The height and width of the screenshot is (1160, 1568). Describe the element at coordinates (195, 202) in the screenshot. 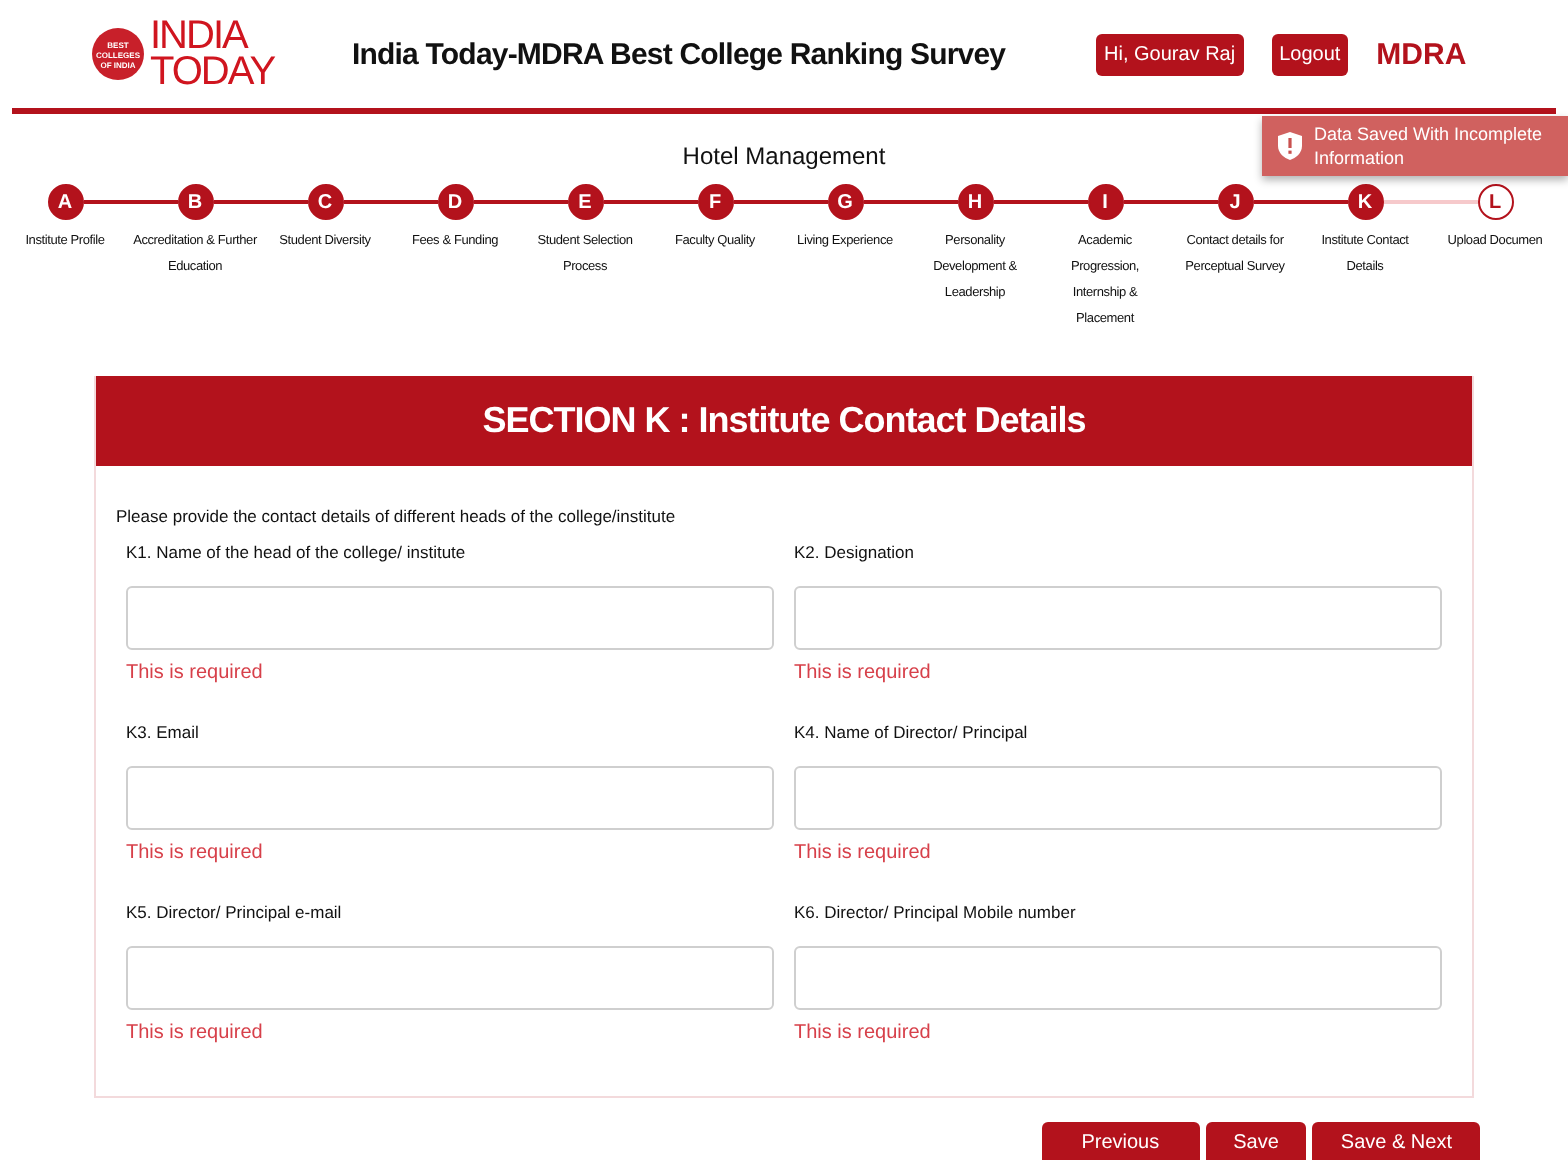

I see `step-marker: B` at that location.